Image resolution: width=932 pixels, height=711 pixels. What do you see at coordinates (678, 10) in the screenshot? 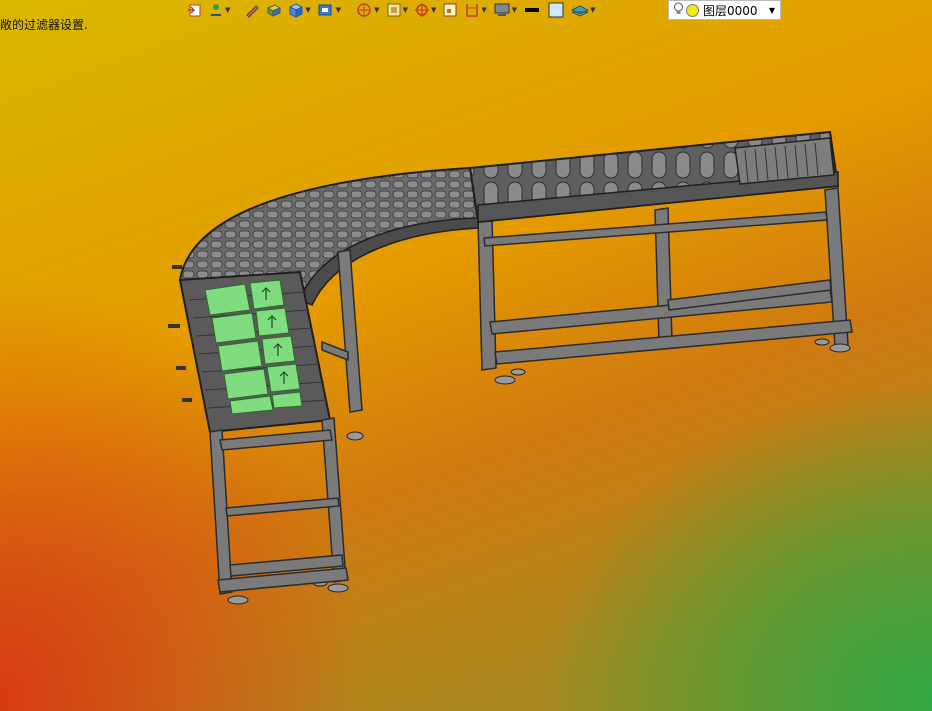
I see `lightbulb-icon` at bounding box center [678, 10].